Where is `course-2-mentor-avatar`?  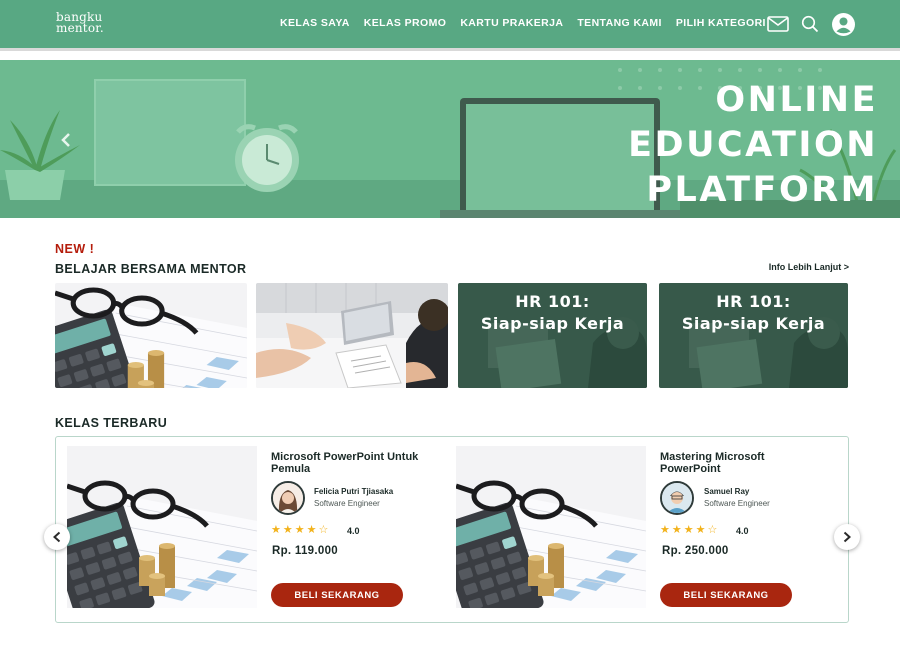 course-2-mentor-avatar is located at coordinates (677, 498).